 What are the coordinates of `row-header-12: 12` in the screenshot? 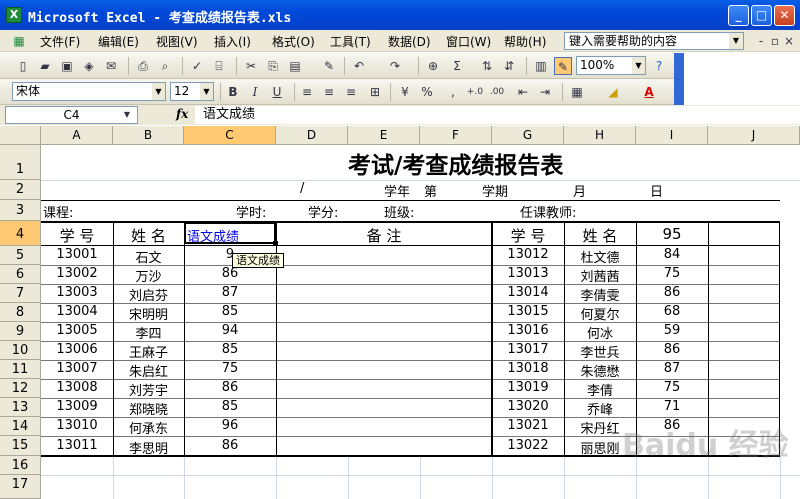 It's located at (20, 388).